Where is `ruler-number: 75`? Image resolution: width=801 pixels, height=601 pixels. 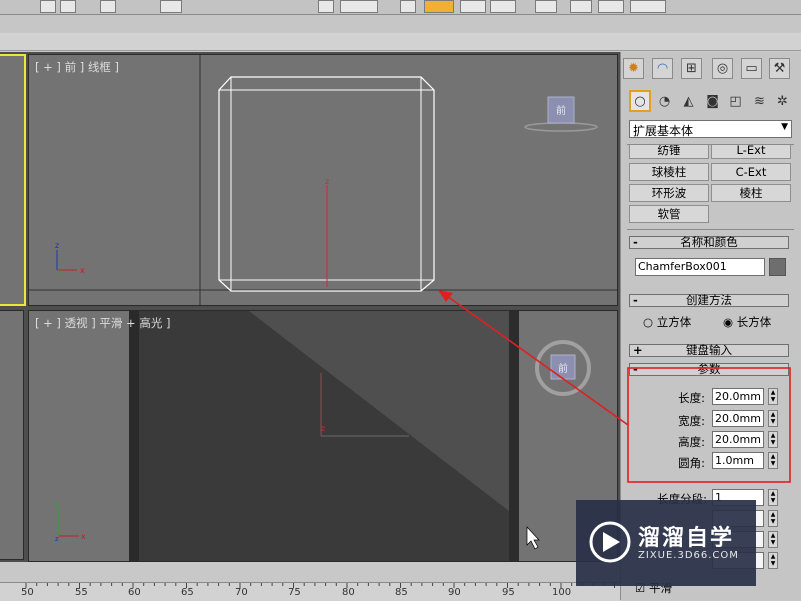
ruler-number: 75 is located at coordinates (294, 592).